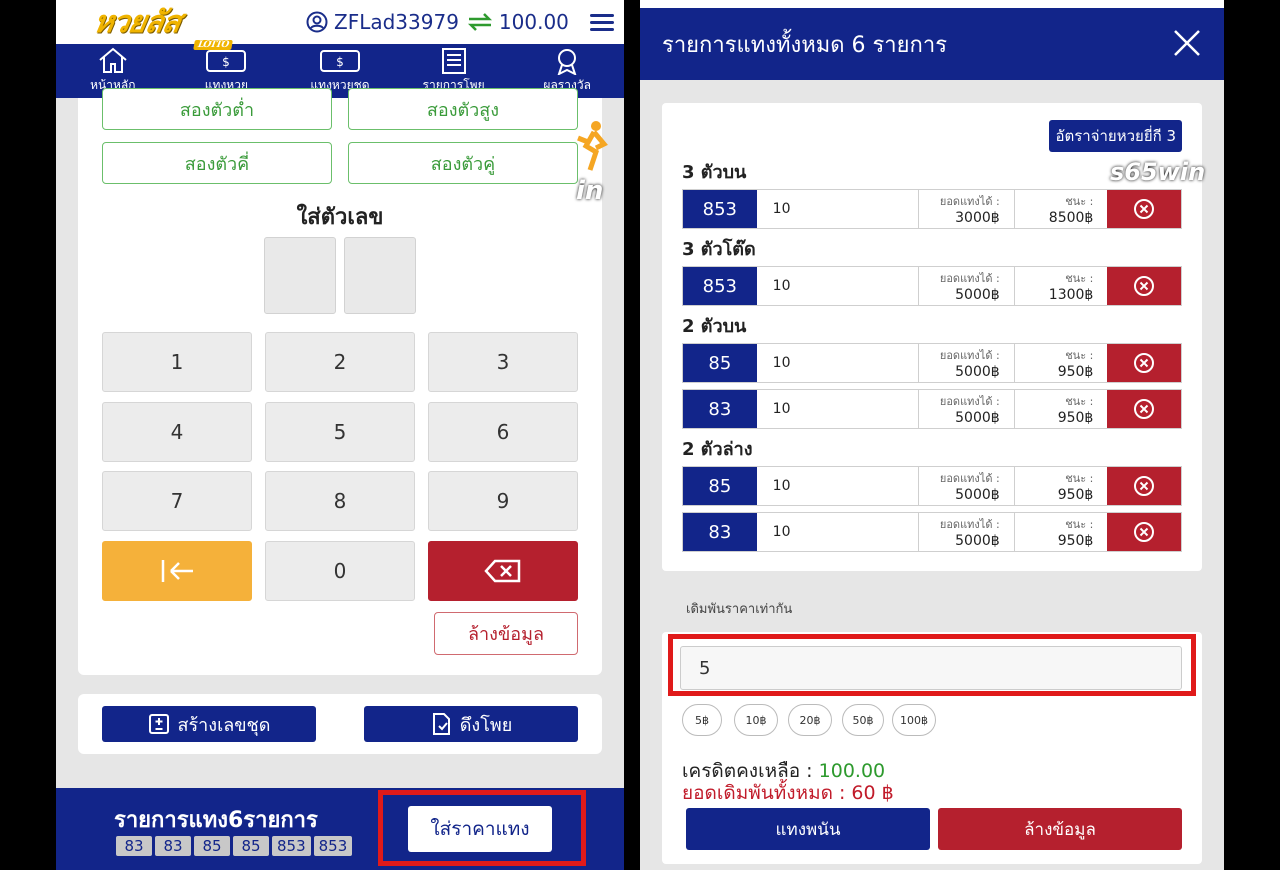 The image size is (1280, 870). I want to click on group-title: 2 ตัวล่าง, so click(717, 449).